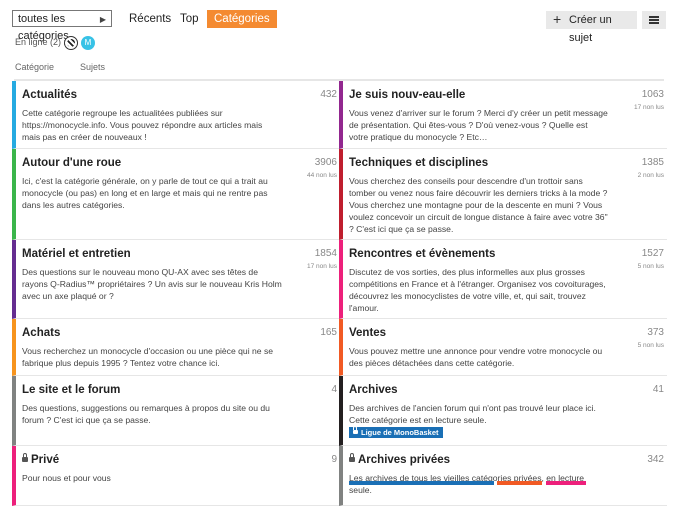 The height and width of the screenshot is (506, 690). I want to click on tab-top: Top, so click(189, 19).